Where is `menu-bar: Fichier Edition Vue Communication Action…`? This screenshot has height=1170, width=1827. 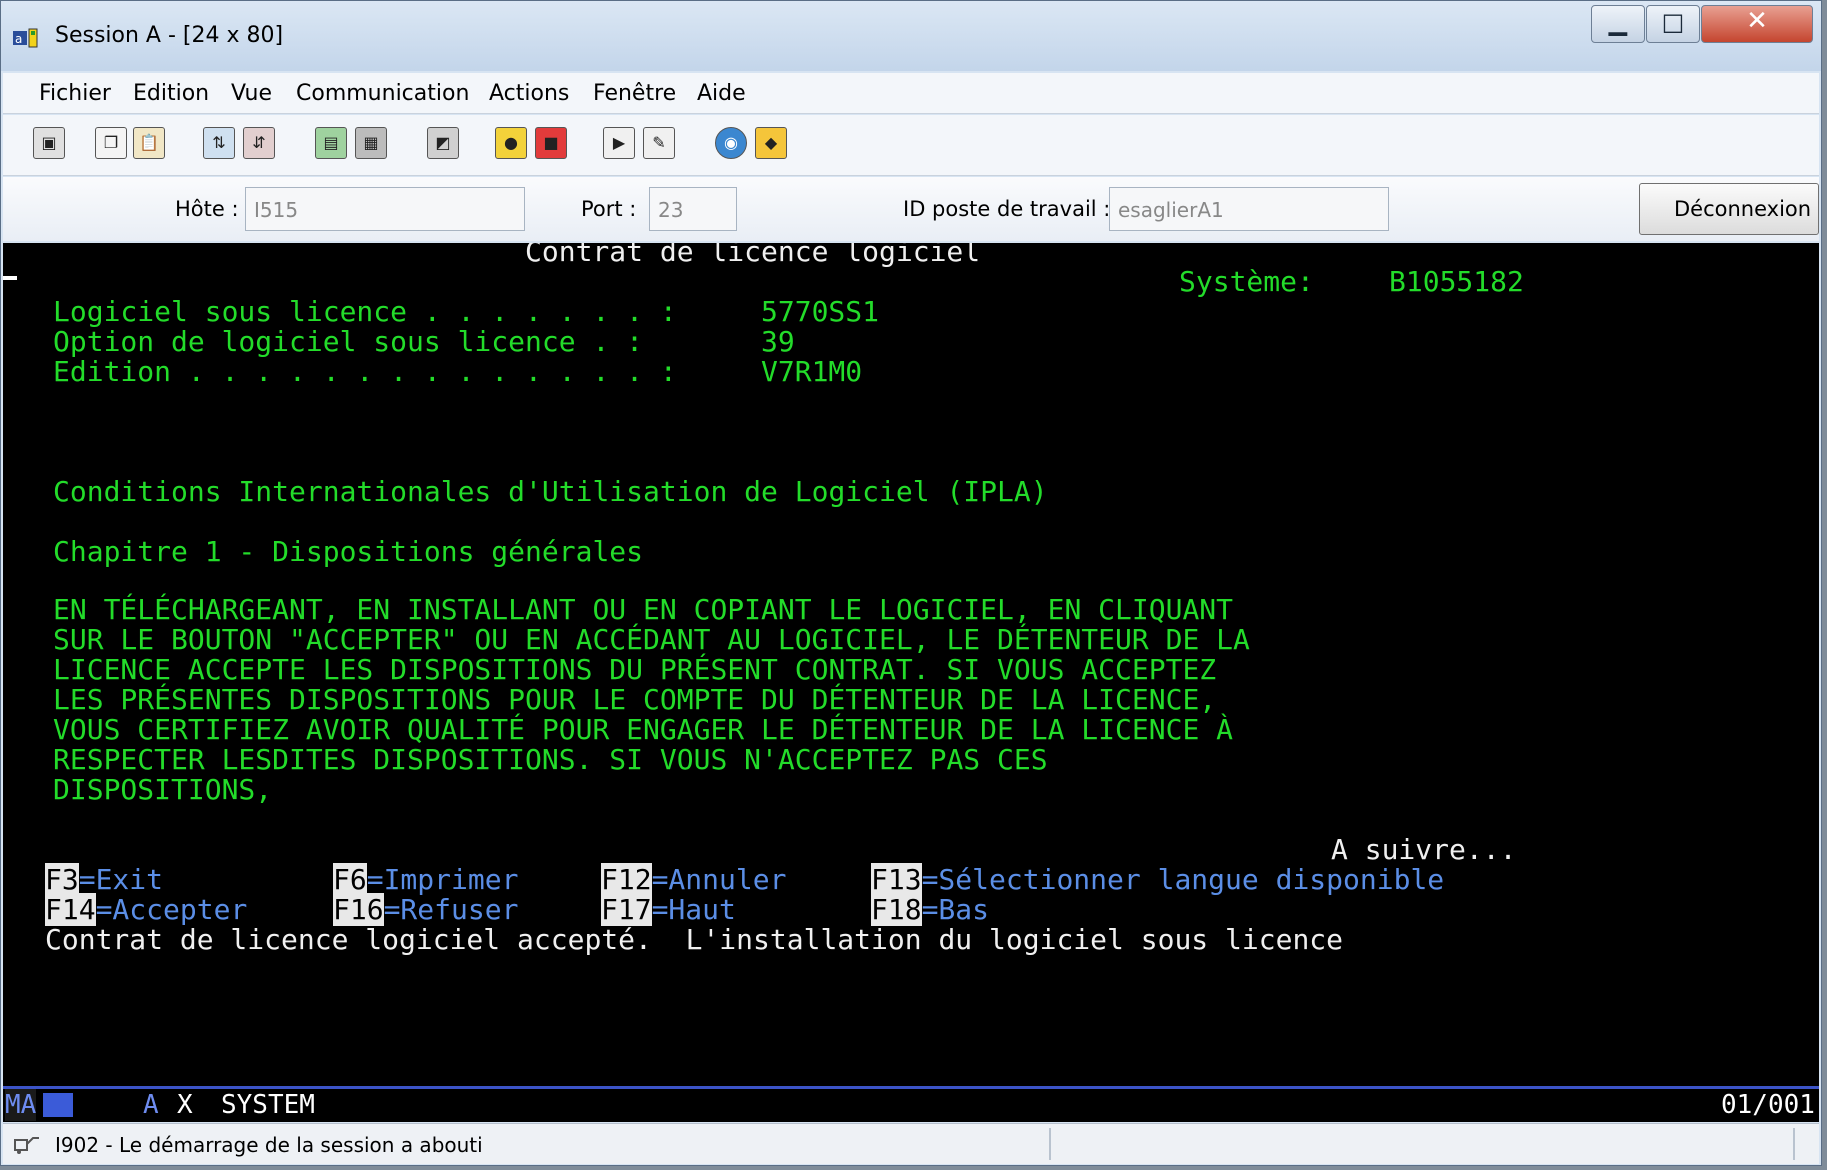 menu-bar: Fichier Edition Vue Communication Action… is located at coordinates (911, 93).